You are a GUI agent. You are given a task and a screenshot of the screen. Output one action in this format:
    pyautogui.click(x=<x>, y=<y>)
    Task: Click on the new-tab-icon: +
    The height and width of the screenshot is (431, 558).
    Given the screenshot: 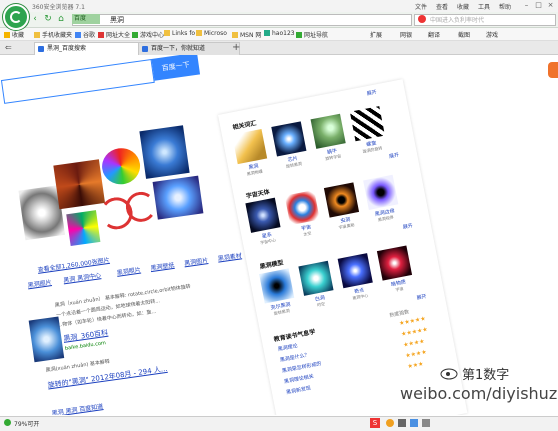 What is the action you would take?
    pyautogui.click(x=236, y=47)
    